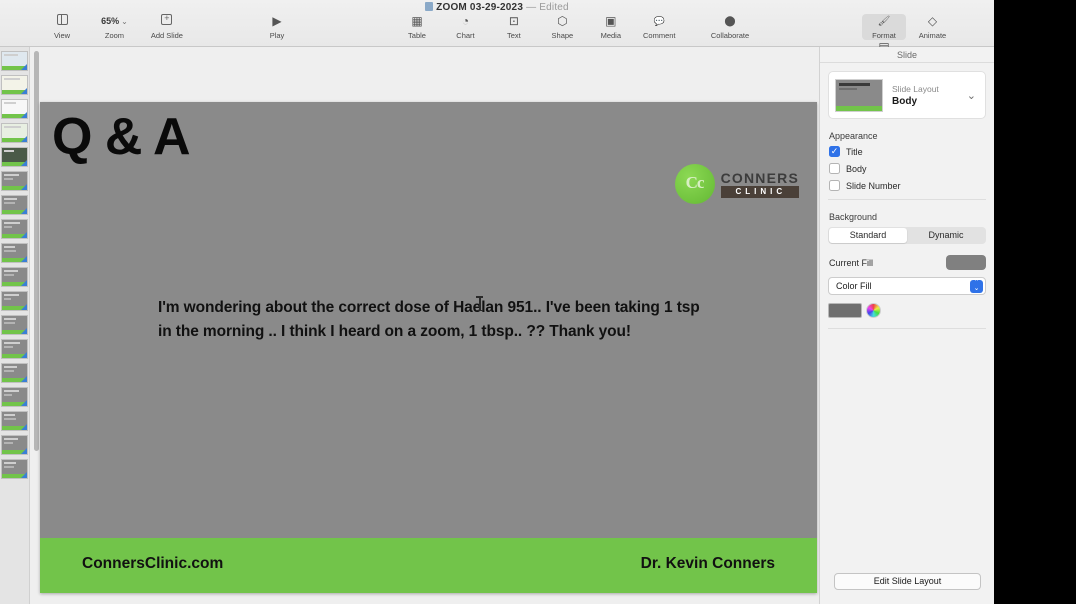 Image resolution: width=1076 pixels, height=604 pixels. What do you see at coordinates (759, 191) in the screenshot?
I see `logo-subtitle: CLINIC` at bounding box center [759, 191].